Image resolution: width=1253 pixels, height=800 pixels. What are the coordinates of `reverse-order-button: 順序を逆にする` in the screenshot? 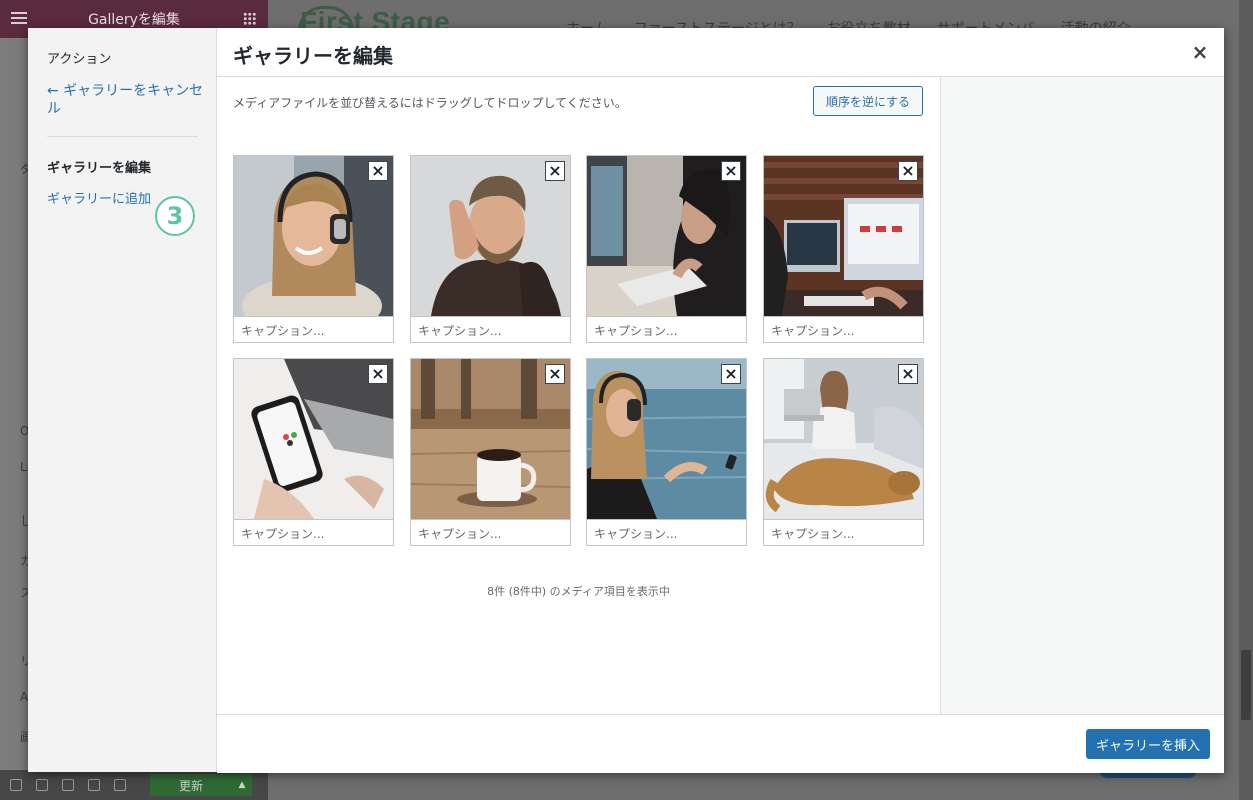 It's located at (868, 101).